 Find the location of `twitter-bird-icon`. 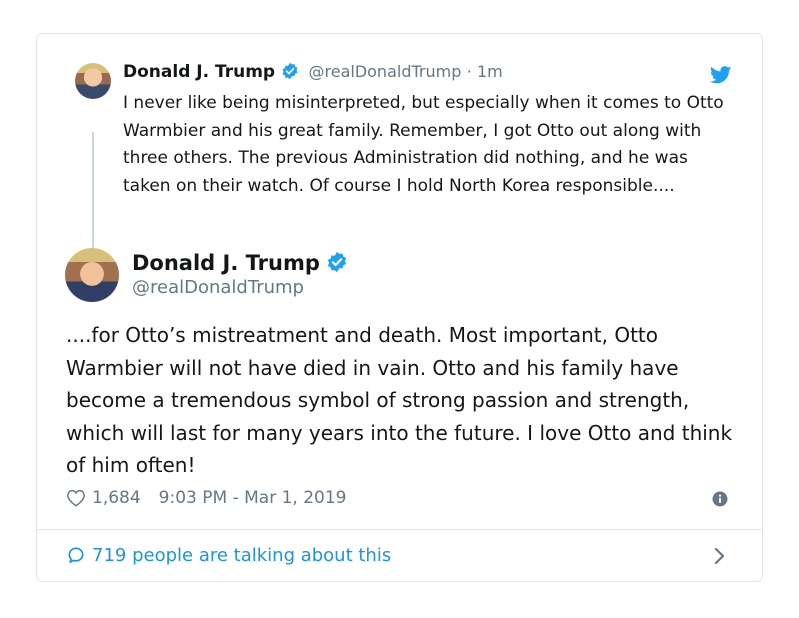

twitter-bird-icon is located at coordinates (720, 77).